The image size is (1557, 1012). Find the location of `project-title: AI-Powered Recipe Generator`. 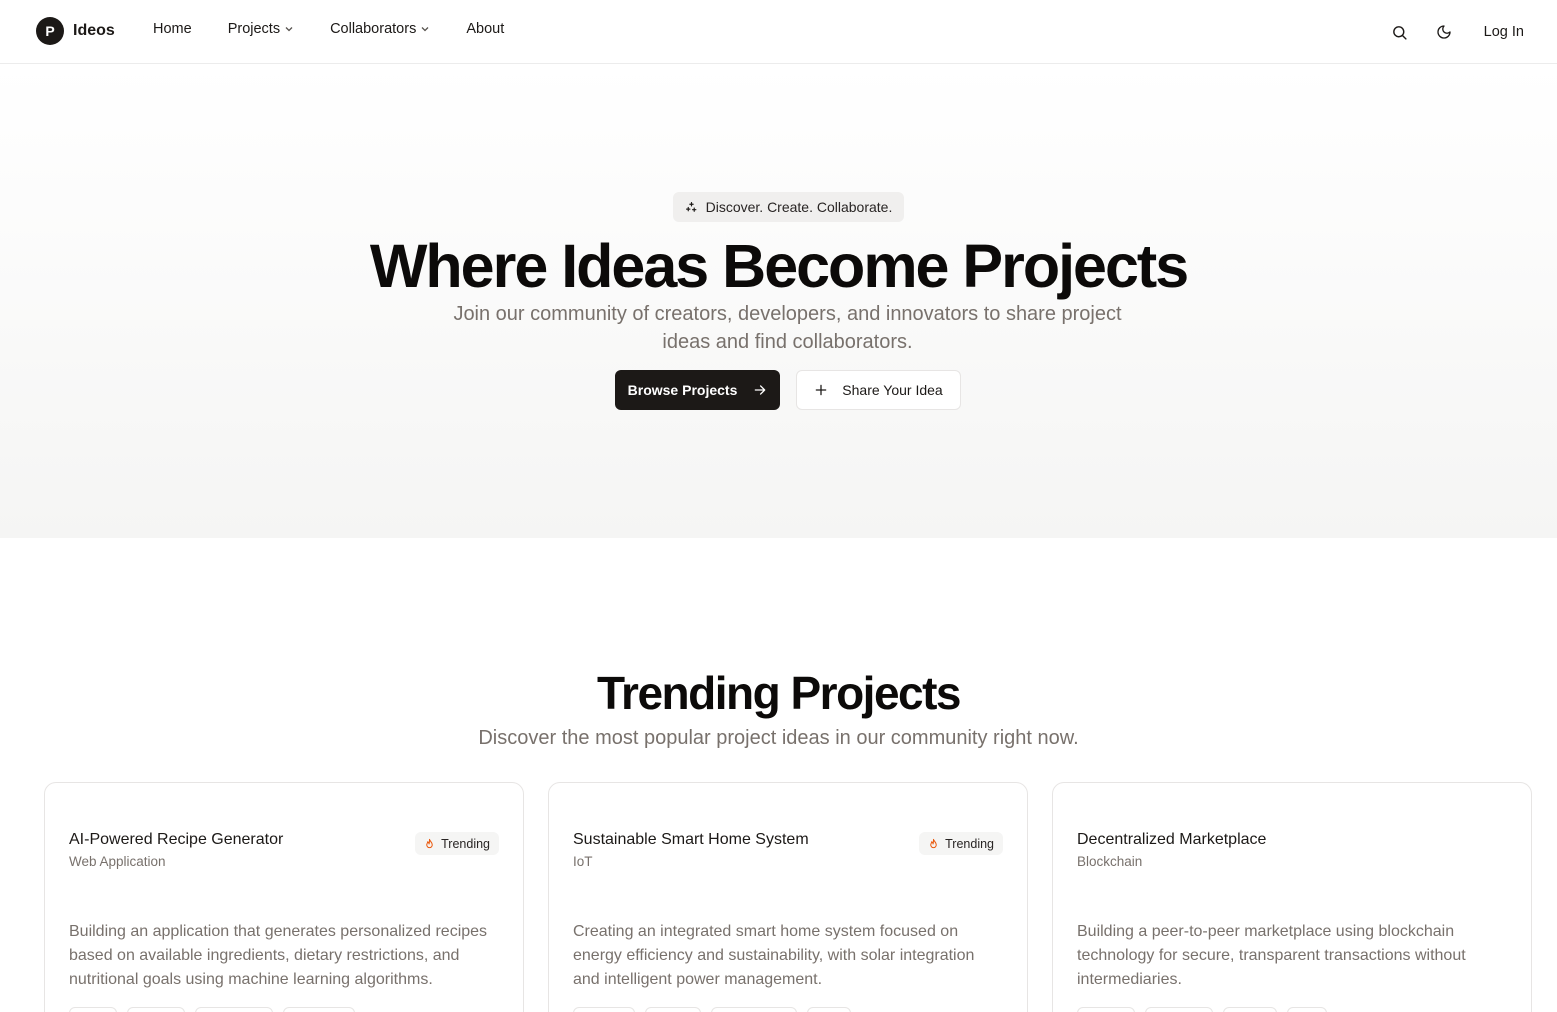

project-title: AI-Powered Recipe Generator is located at coordinates (176, 839).